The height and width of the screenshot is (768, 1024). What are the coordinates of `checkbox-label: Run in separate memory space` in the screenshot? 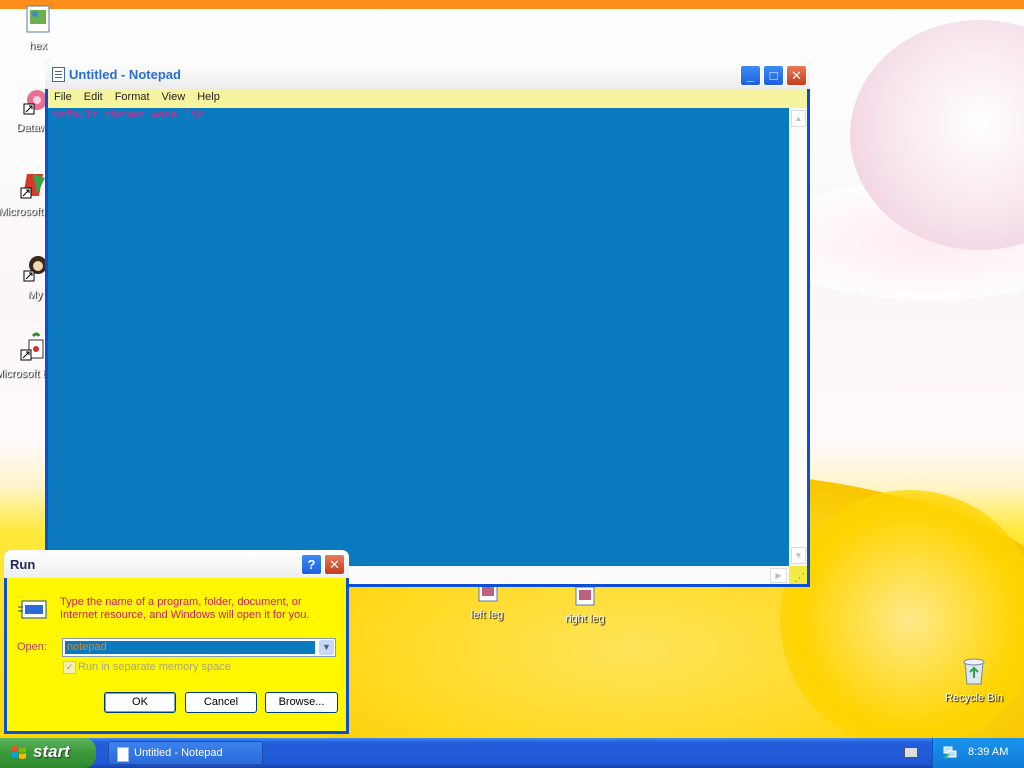 It's located at (154, 667).